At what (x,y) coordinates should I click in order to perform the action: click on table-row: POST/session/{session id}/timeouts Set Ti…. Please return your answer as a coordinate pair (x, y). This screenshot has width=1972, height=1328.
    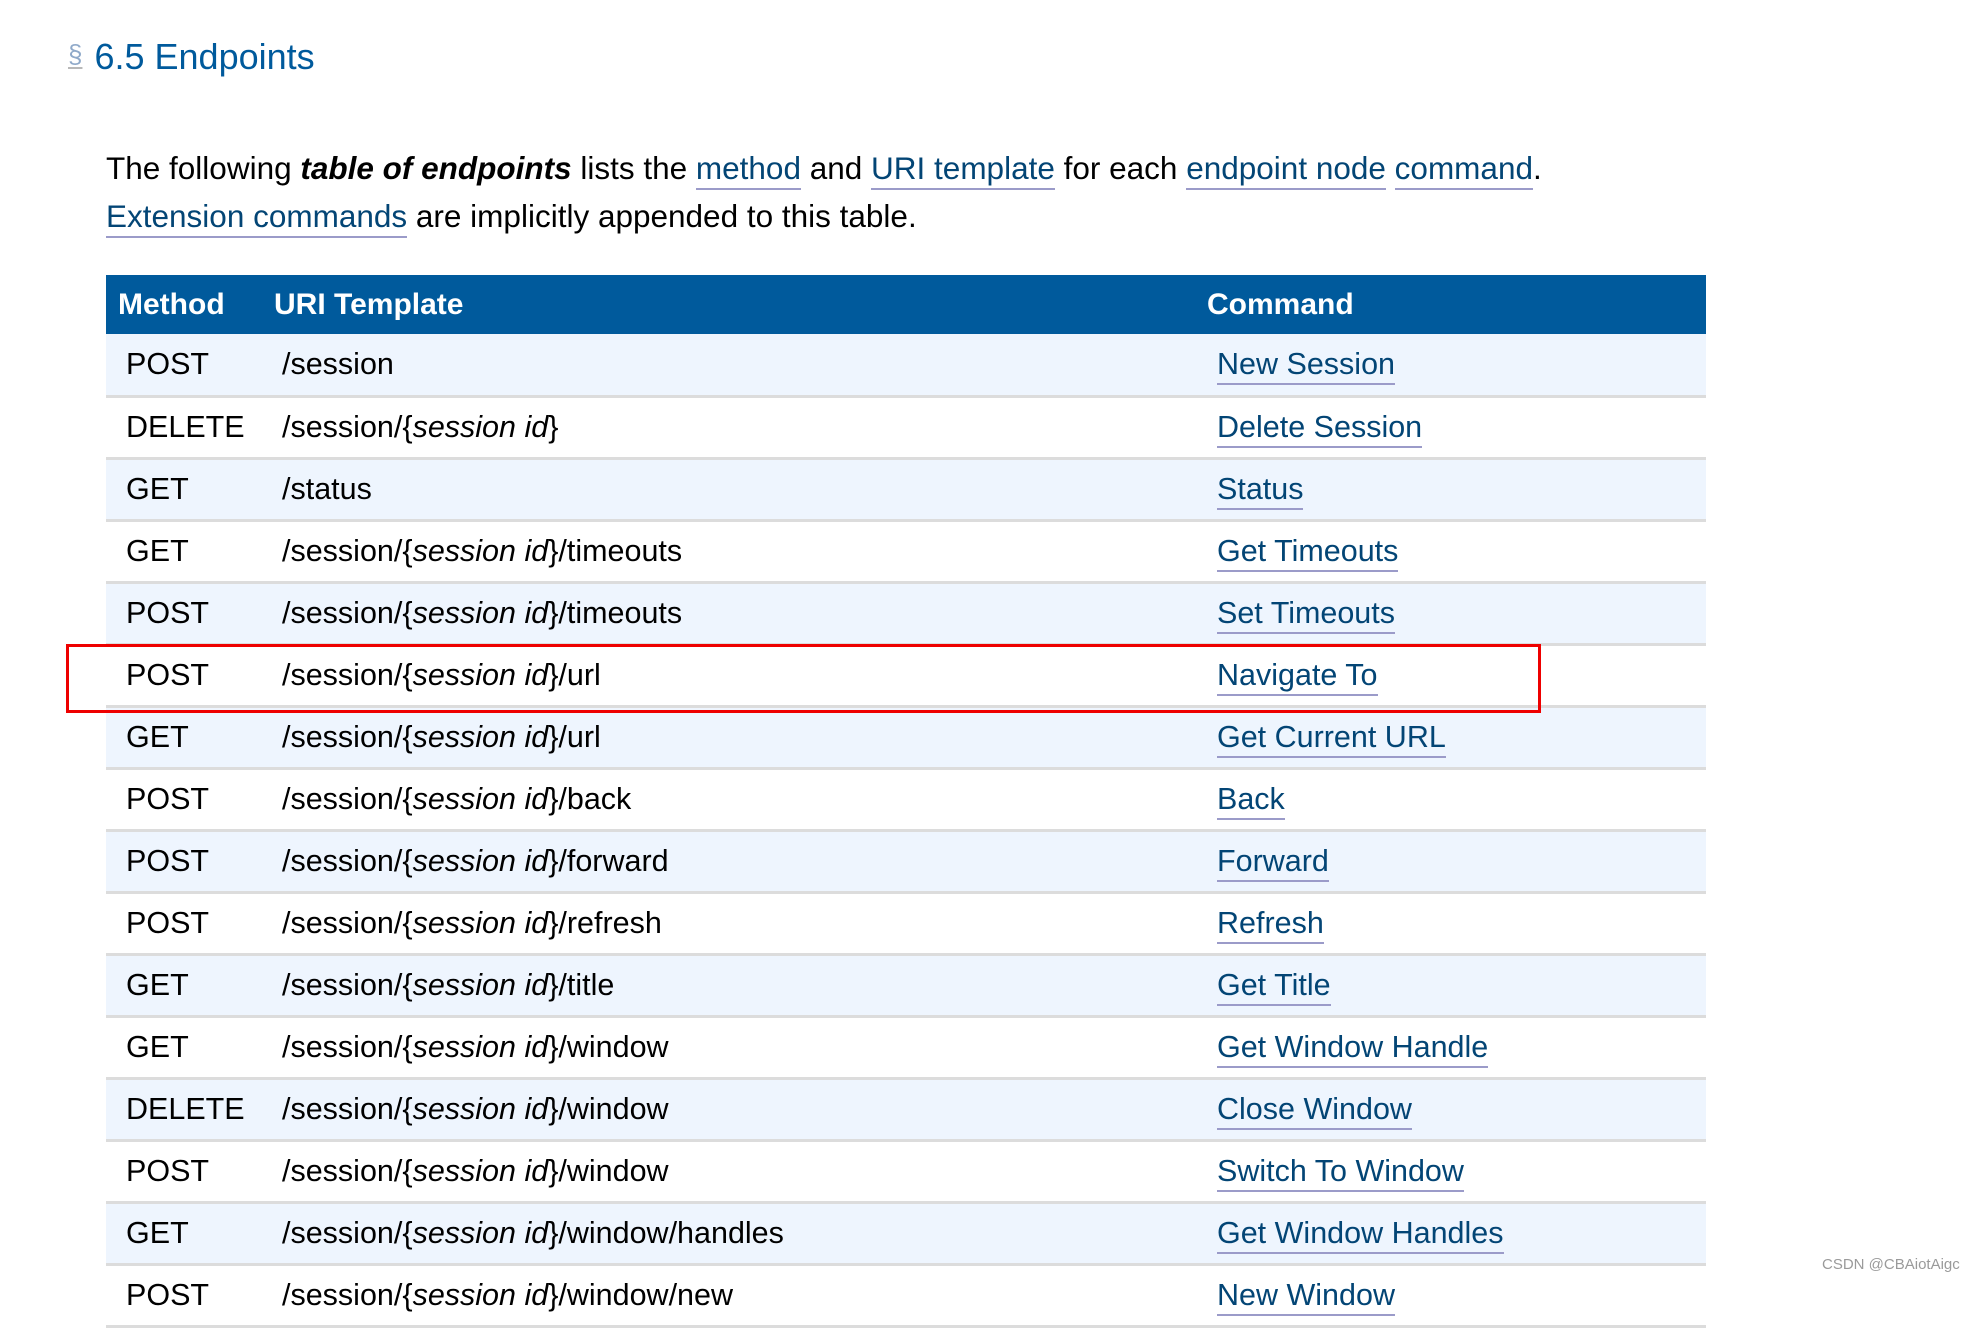
    Looking at the image, I should click on (906, 614).